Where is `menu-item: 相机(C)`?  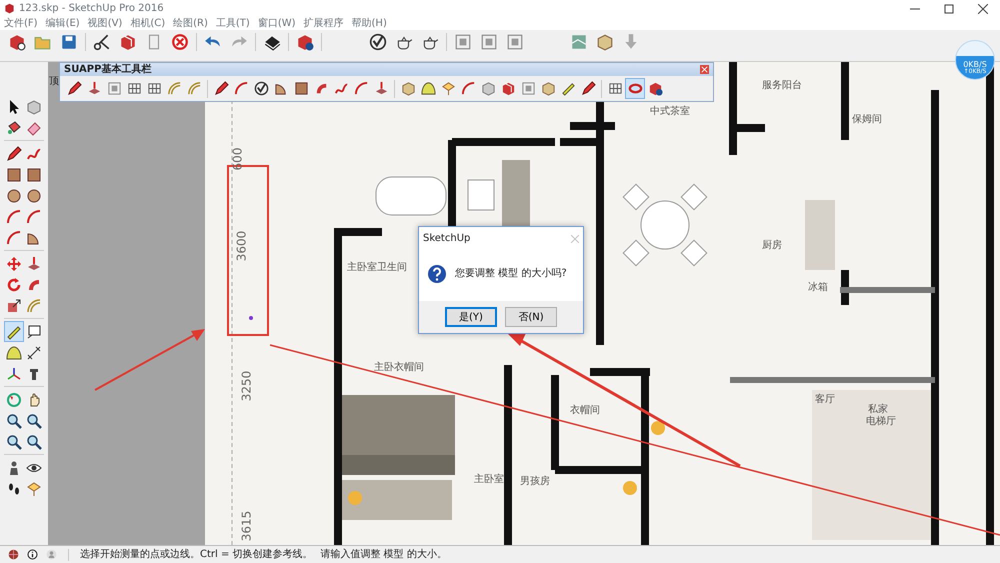 menu-item: 相机(C) is located at coordinates (148, 23).